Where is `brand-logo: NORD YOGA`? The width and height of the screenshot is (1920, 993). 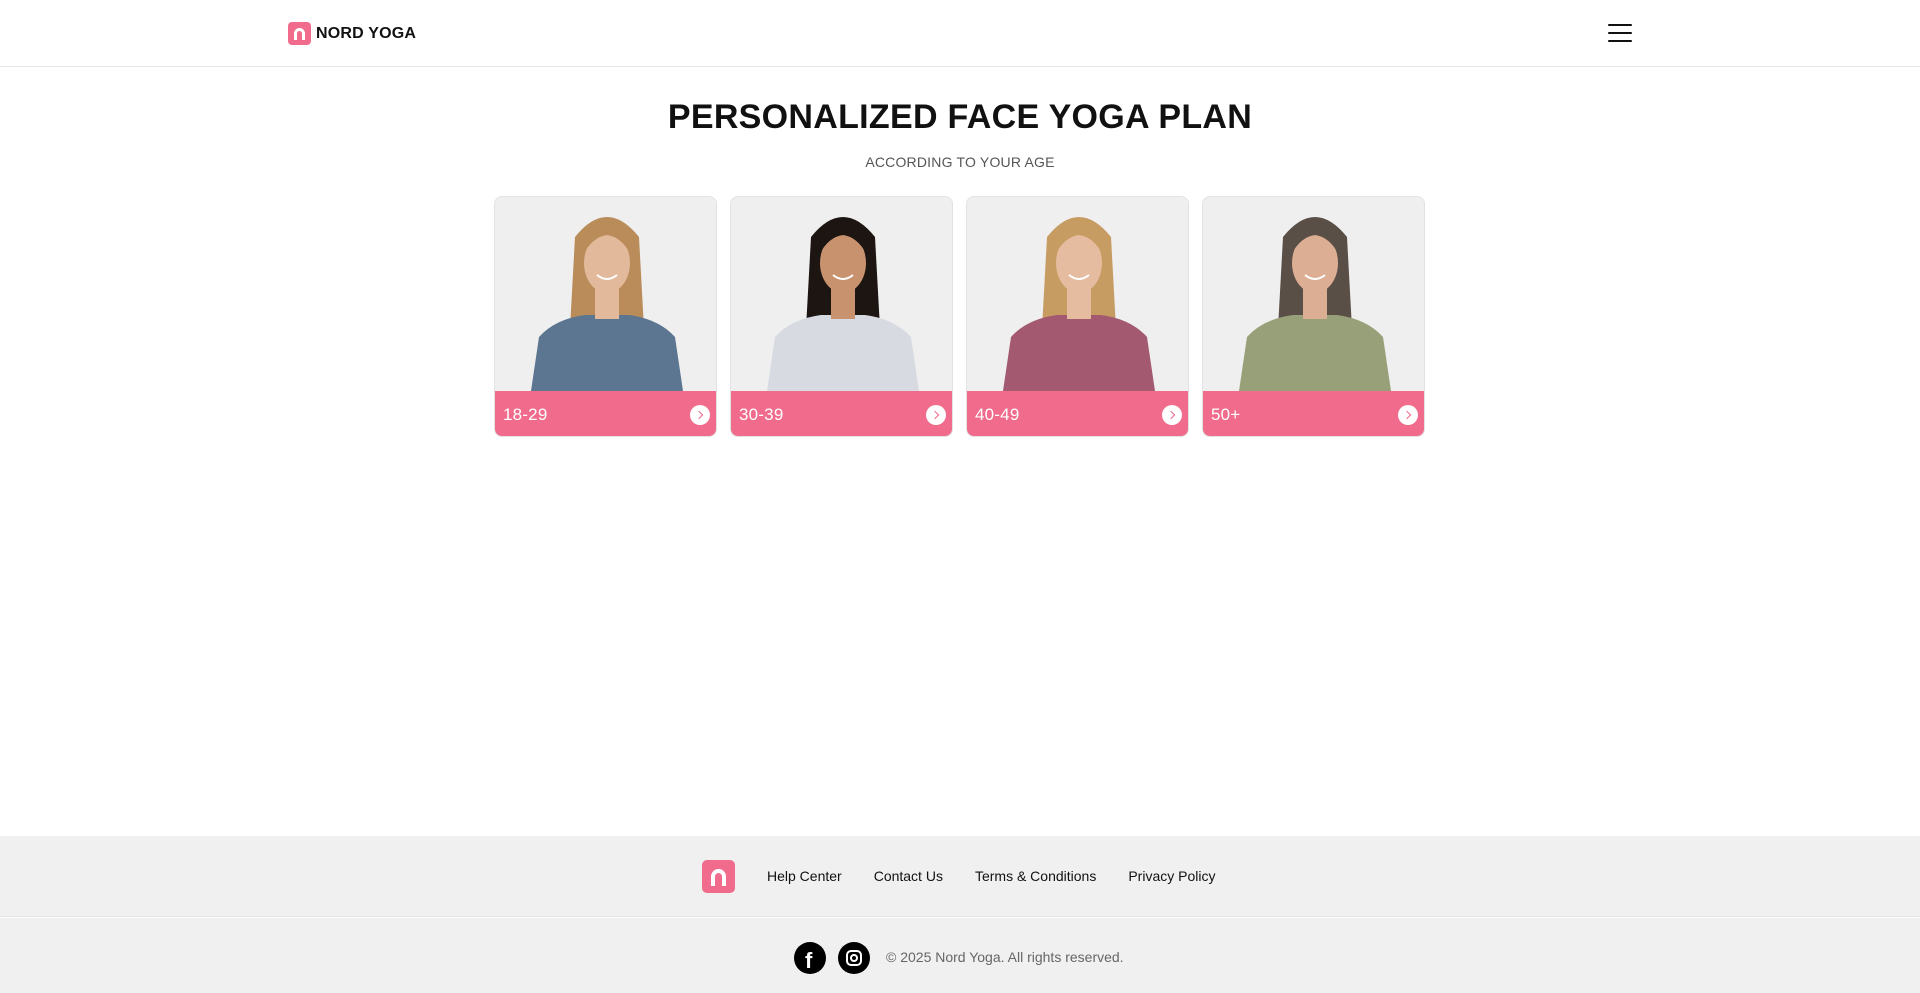 brand-logo: NORD YOGA is located at coordinates (352, 33).